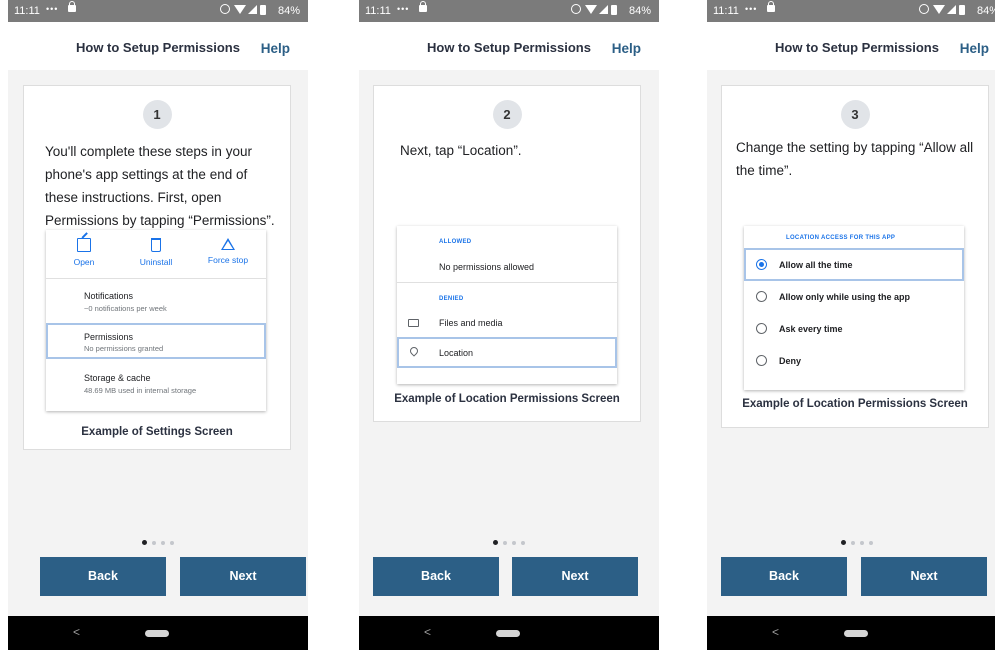 Image resolution: width=995 pixels, height=650 pixels. I want to click on files-and-media-label: Files and media, so click(471, 323).